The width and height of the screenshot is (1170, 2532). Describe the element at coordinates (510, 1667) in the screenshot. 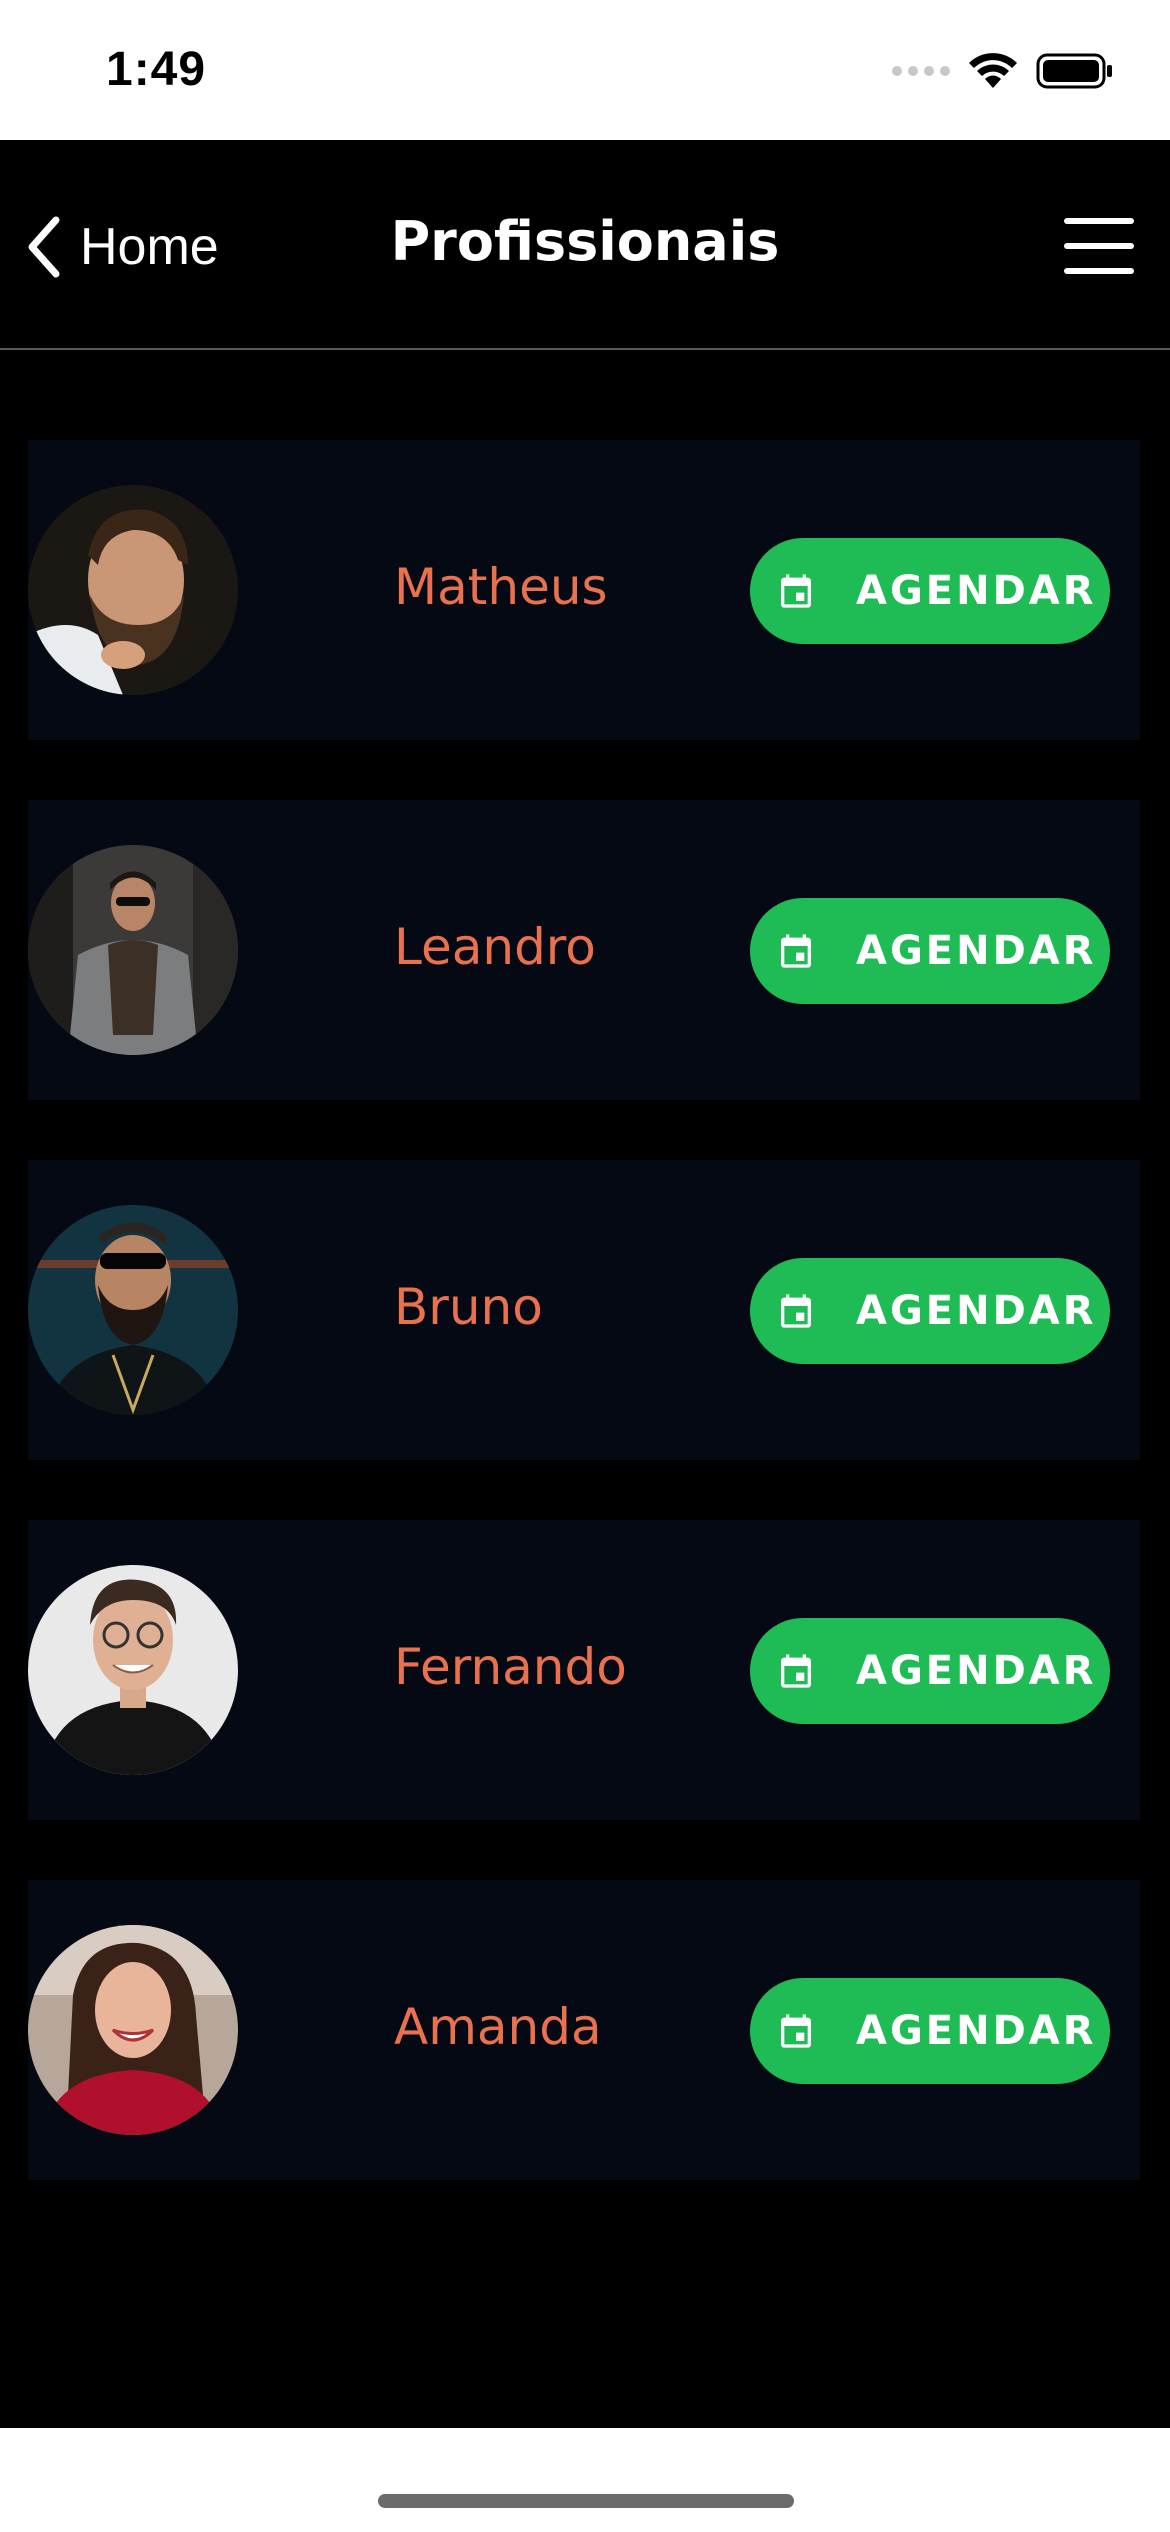

I see `professional-name: Fernando` at that location.